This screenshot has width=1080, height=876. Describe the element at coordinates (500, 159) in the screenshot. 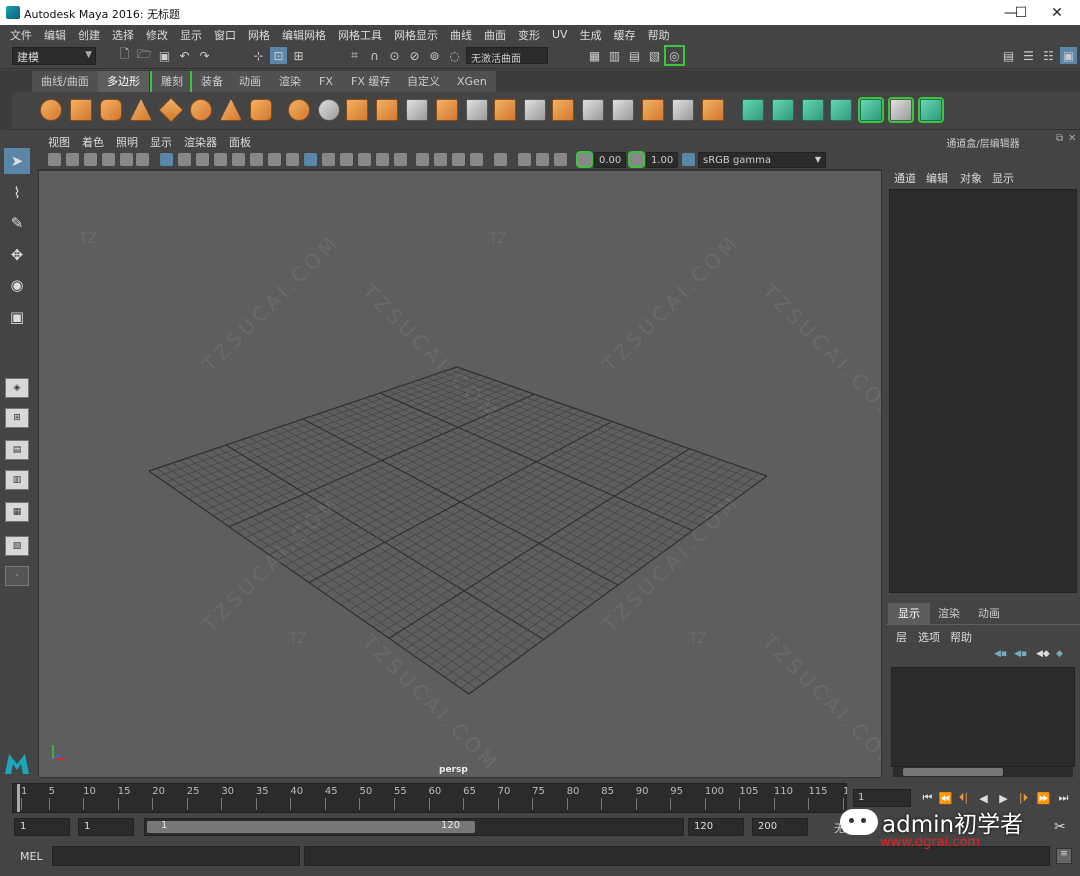

I see `xray-icon` at that location.